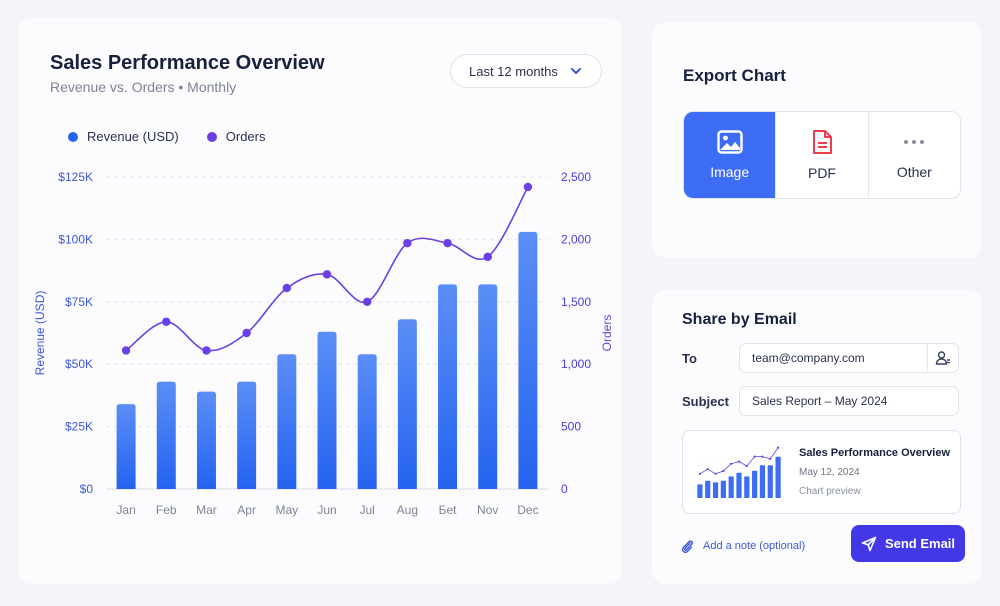 This screenshot has width=1000, height=606. What do you see at coordinates (829, 472) in the screenshot?
I see `preview-date: May 12, 2024` at bounding box center [829, 472].